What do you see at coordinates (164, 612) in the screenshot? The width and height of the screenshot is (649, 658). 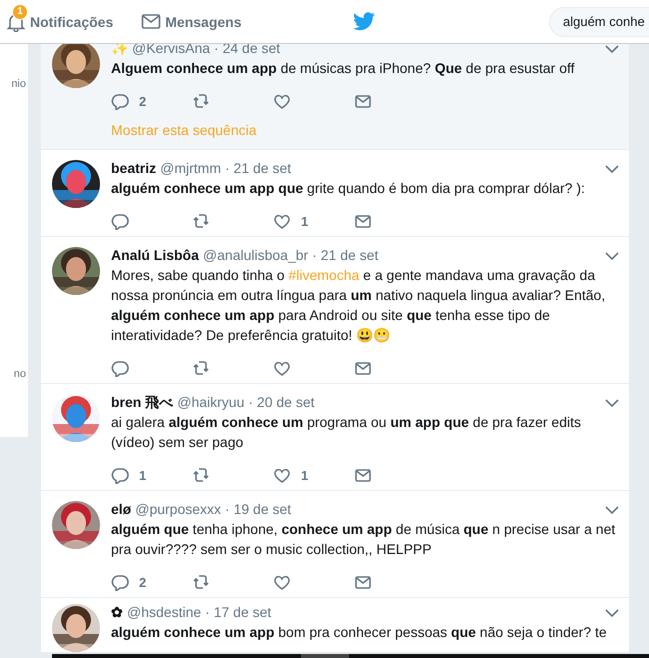 I see `user-handle: @hsdestine` at bounding box center [164, 612].